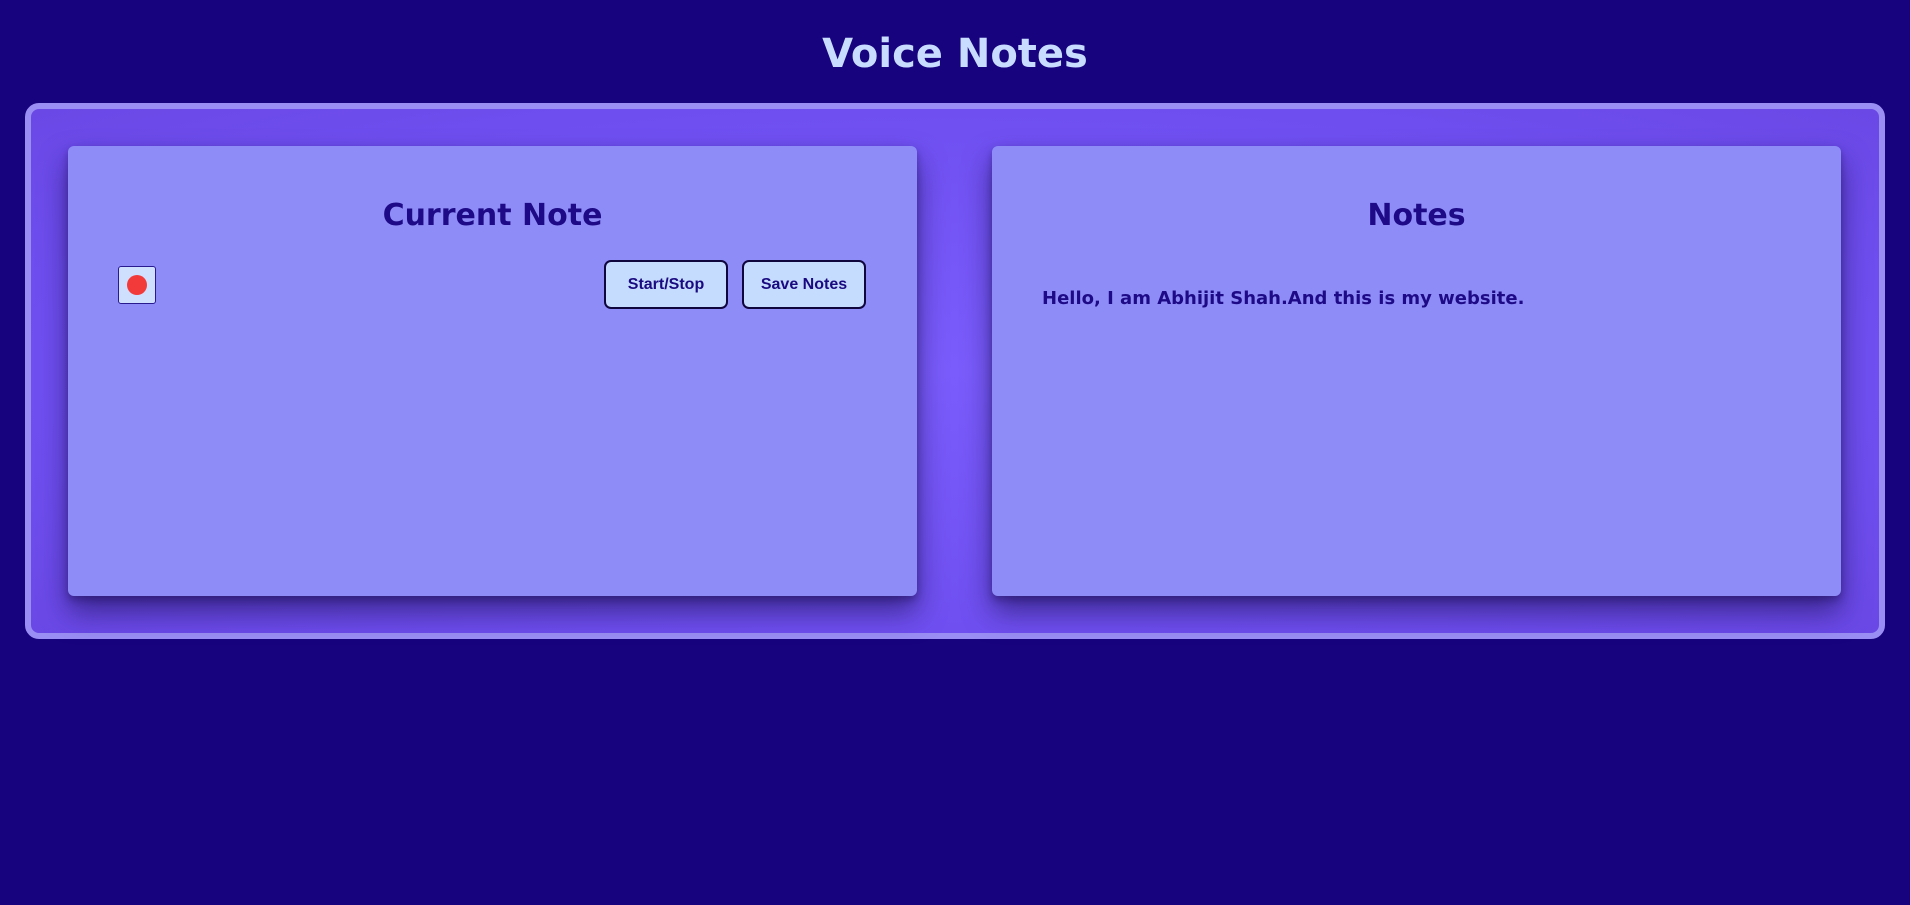 The width and height of the screenshot is (1910, 905). Describe the element at coordinates (666, 284) in the screenshot. I see `start-stop-button: Start/Stop` at that location.